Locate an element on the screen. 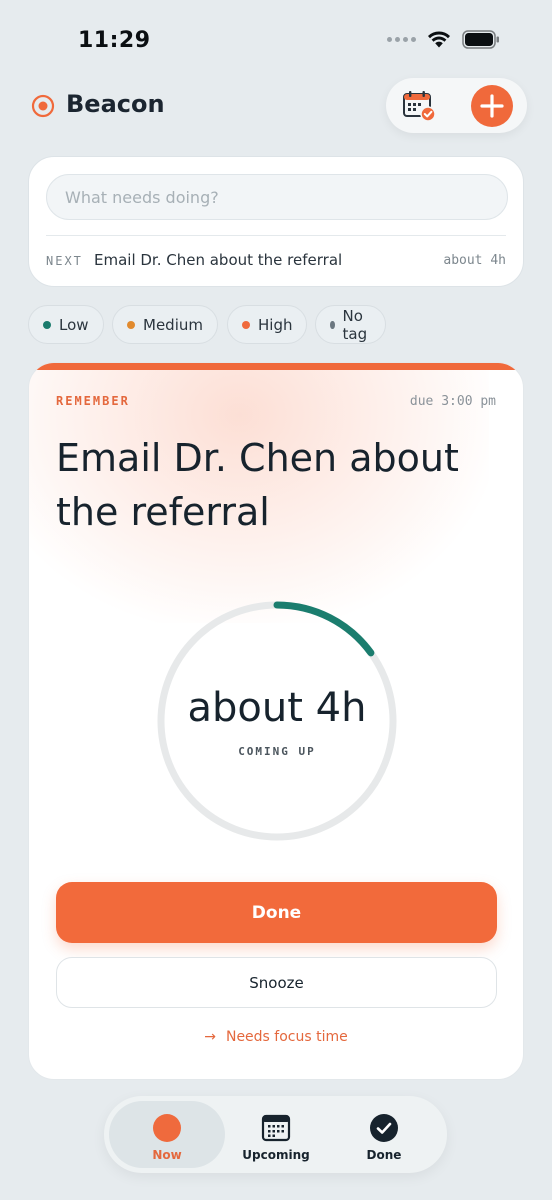  needs-focus-link: → Needs focus time is located at coordinates (276, 1037).